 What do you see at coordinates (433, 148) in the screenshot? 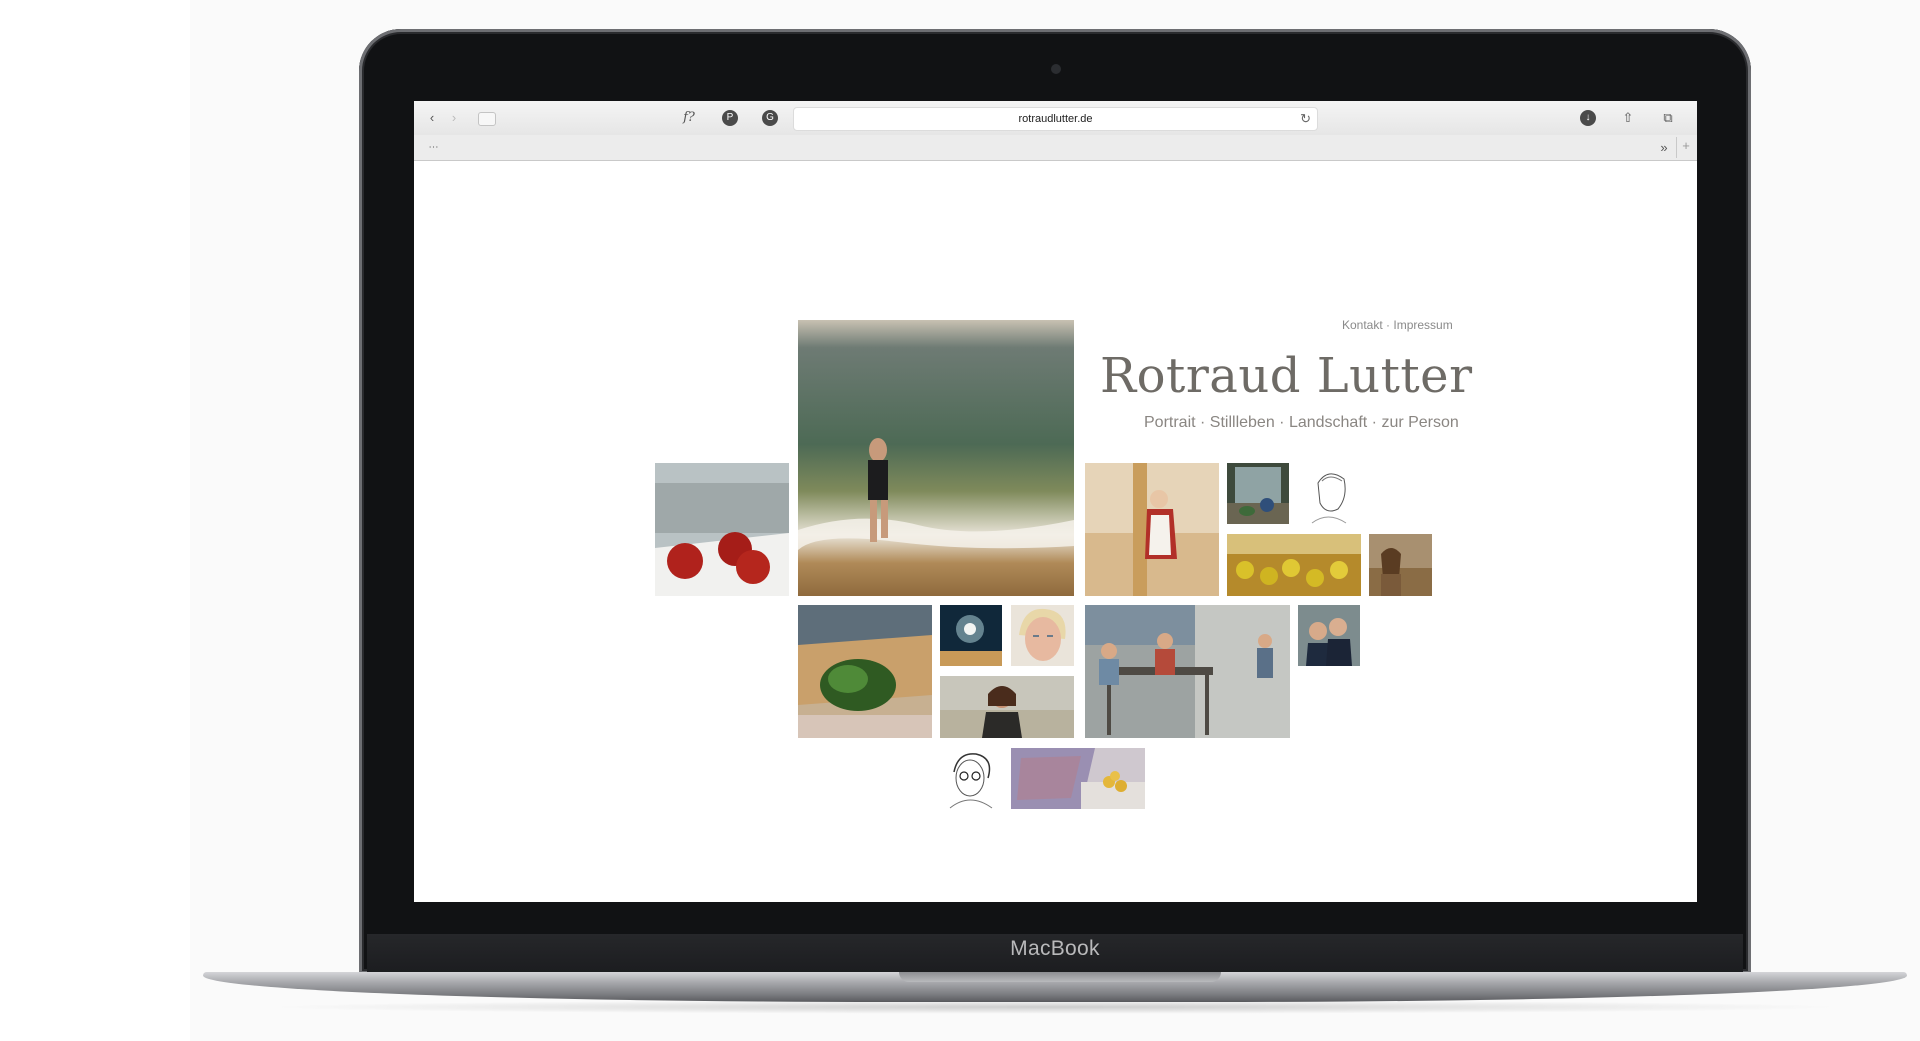
I see `favorites-grid-icon: ⋯` at bounding box center [433, 148].